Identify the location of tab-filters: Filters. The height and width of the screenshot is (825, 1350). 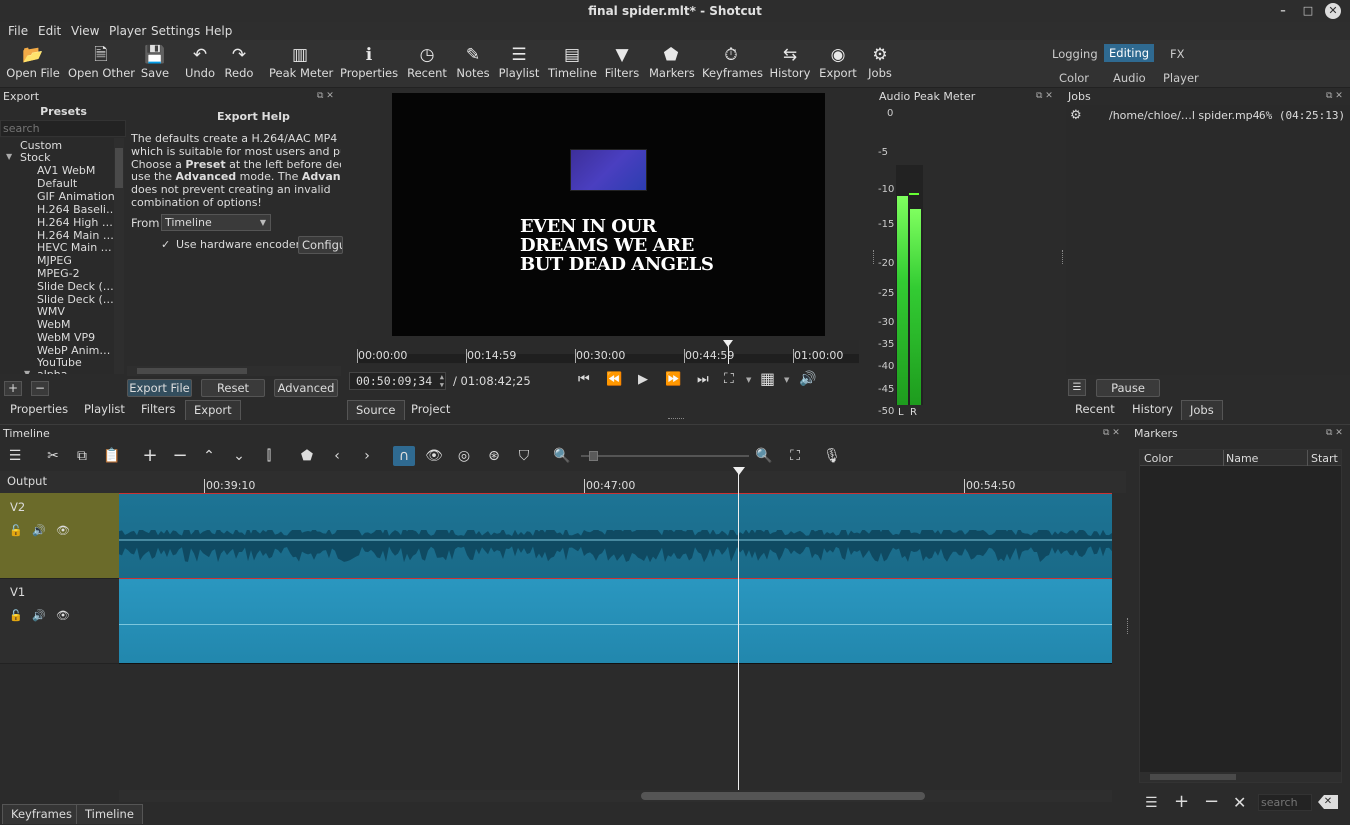
(158, 410).